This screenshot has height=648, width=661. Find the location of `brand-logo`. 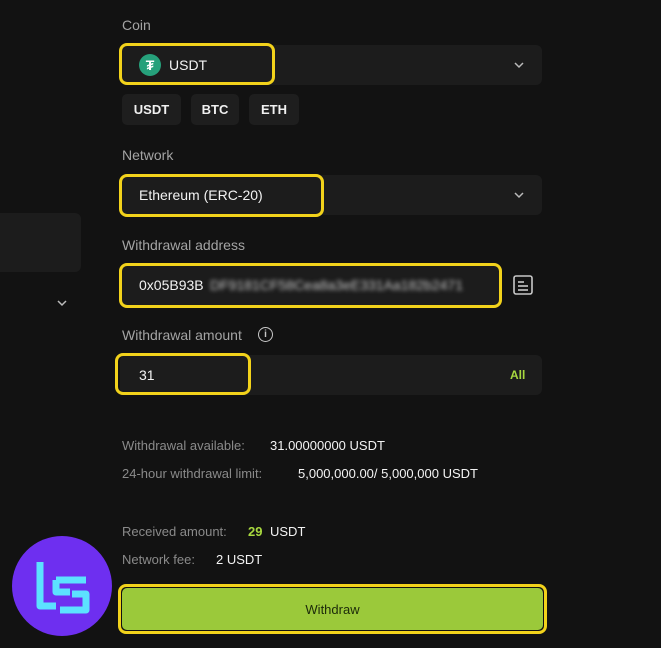

brand-logo is located at coordinates (62, 586).